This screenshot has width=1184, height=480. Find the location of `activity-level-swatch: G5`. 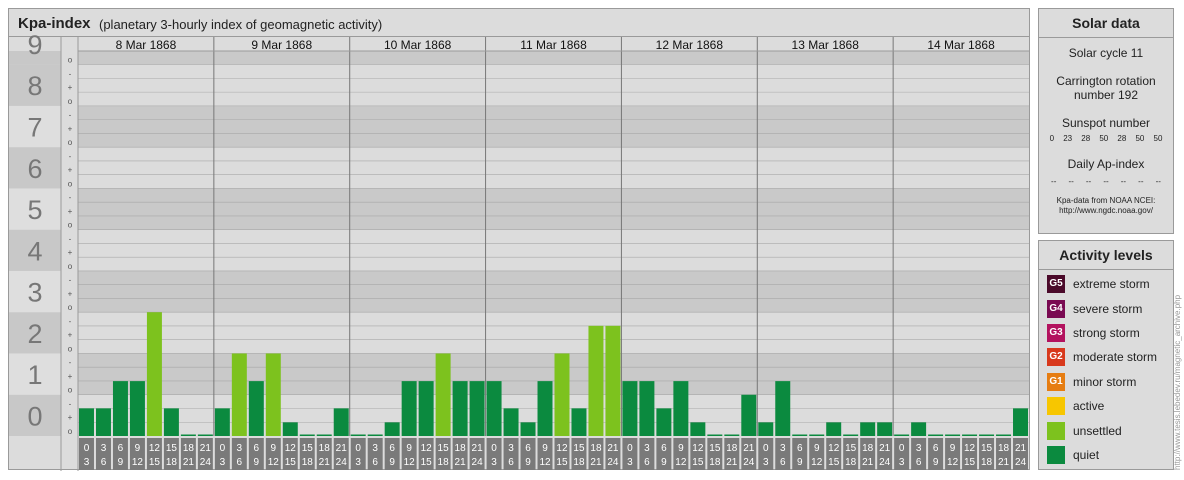

activity-level-swatch: G5 is located at coordinates (1056, 284).